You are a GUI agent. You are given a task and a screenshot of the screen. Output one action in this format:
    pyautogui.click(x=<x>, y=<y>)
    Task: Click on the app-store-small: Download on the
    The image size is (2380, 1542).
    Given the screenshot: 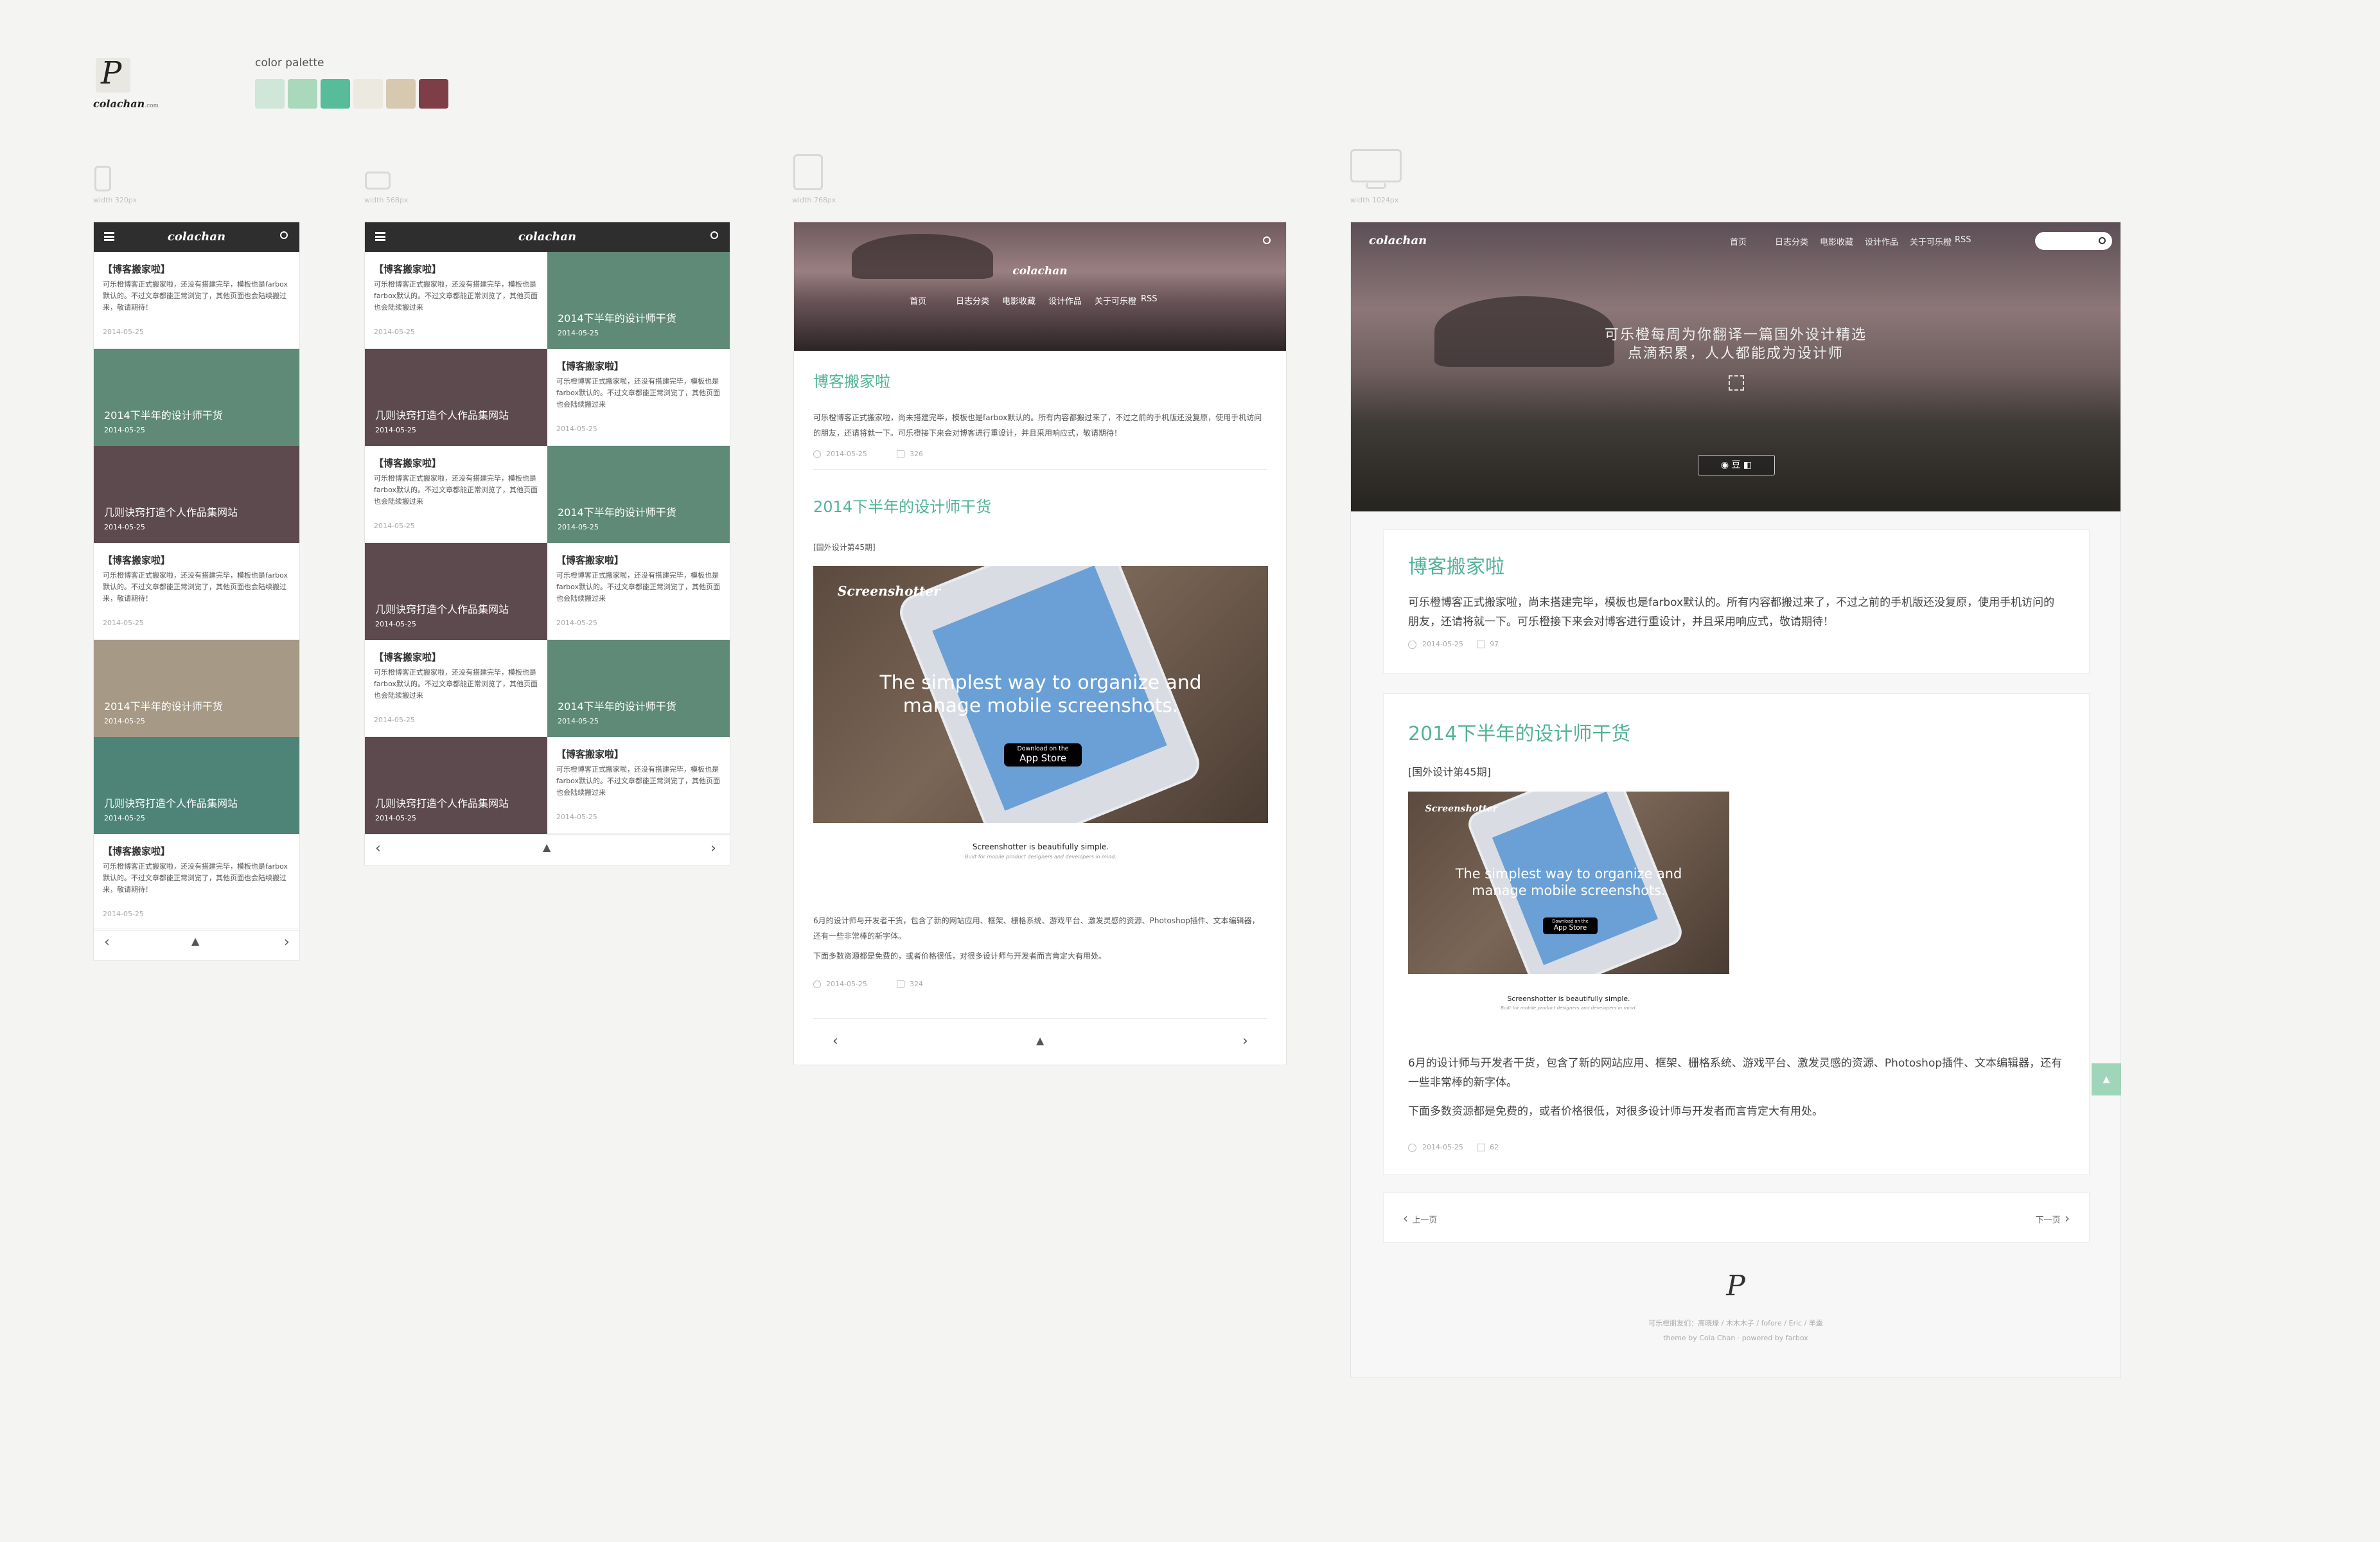 What is the action you would take?
    pyautogui.click(x=1570, y=922)
    